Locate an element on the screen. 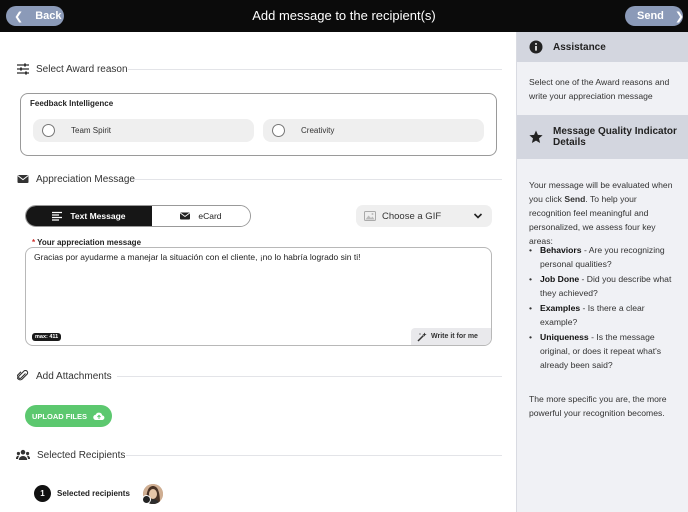 Image resolution: width=688 pixels, height=512 pixels. appreciation-title: Appreciation Message is located at coordinates (85, 179).